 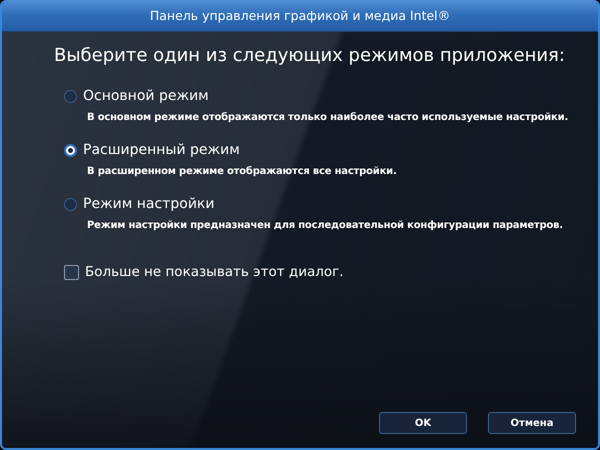 What do you see at coordinates (139, 204) in the screenshot?
I see `mode-radio-option: Режим настройки` at bounding box center [139, 204].